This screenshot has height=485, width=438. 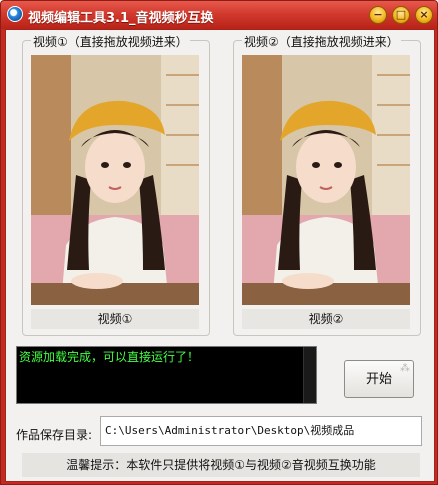 What do you see at coordinates (109, 357) in the screenshot?
I see `log-message: 资源加载完成，可以直接运行了！` at bounding box center [109, 357].